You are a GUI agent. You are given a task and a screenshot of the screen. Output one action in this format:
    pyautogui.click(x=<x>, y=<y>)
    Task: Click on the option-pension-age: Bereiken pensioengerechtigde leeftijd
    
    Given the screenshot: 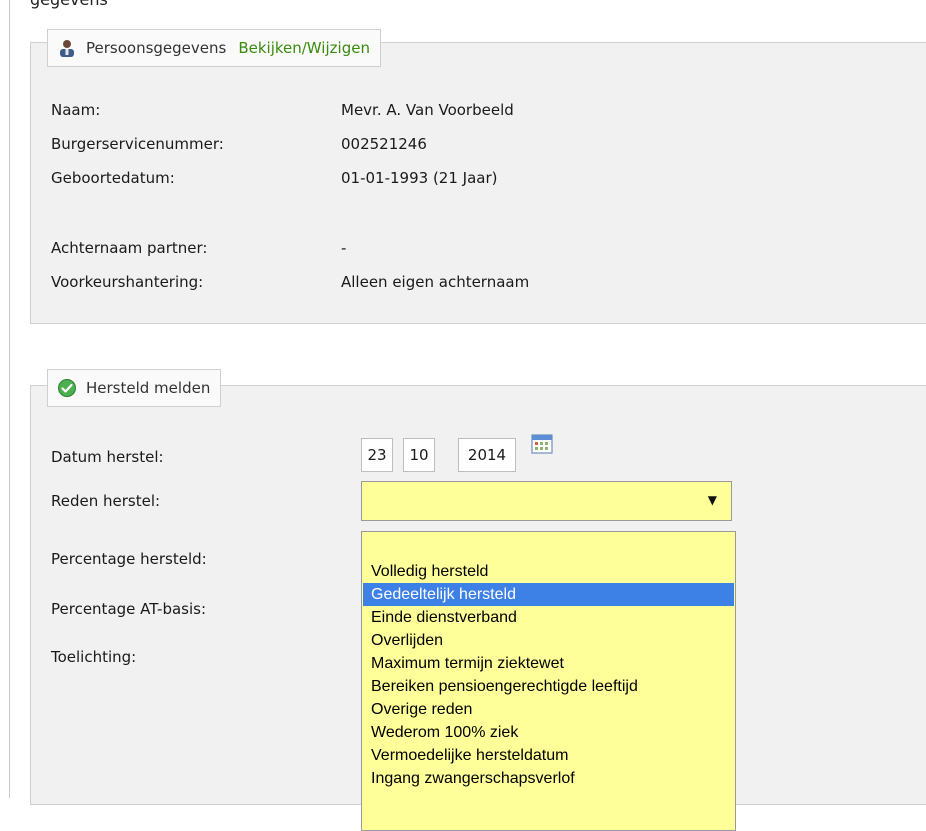 What is the action you would take?
    pyautogui.click(x=548, y=686)
    